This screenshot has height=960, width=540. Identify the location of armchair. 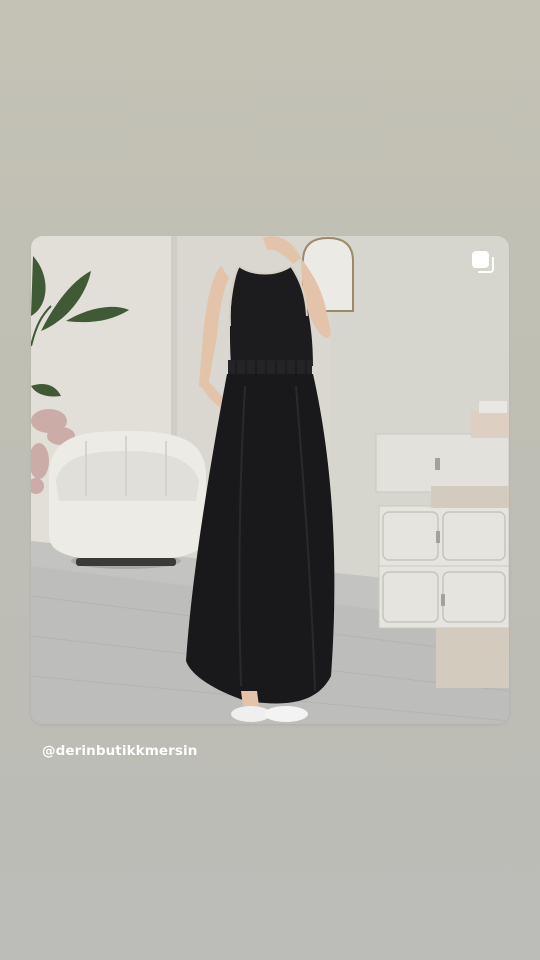
(127, 500).